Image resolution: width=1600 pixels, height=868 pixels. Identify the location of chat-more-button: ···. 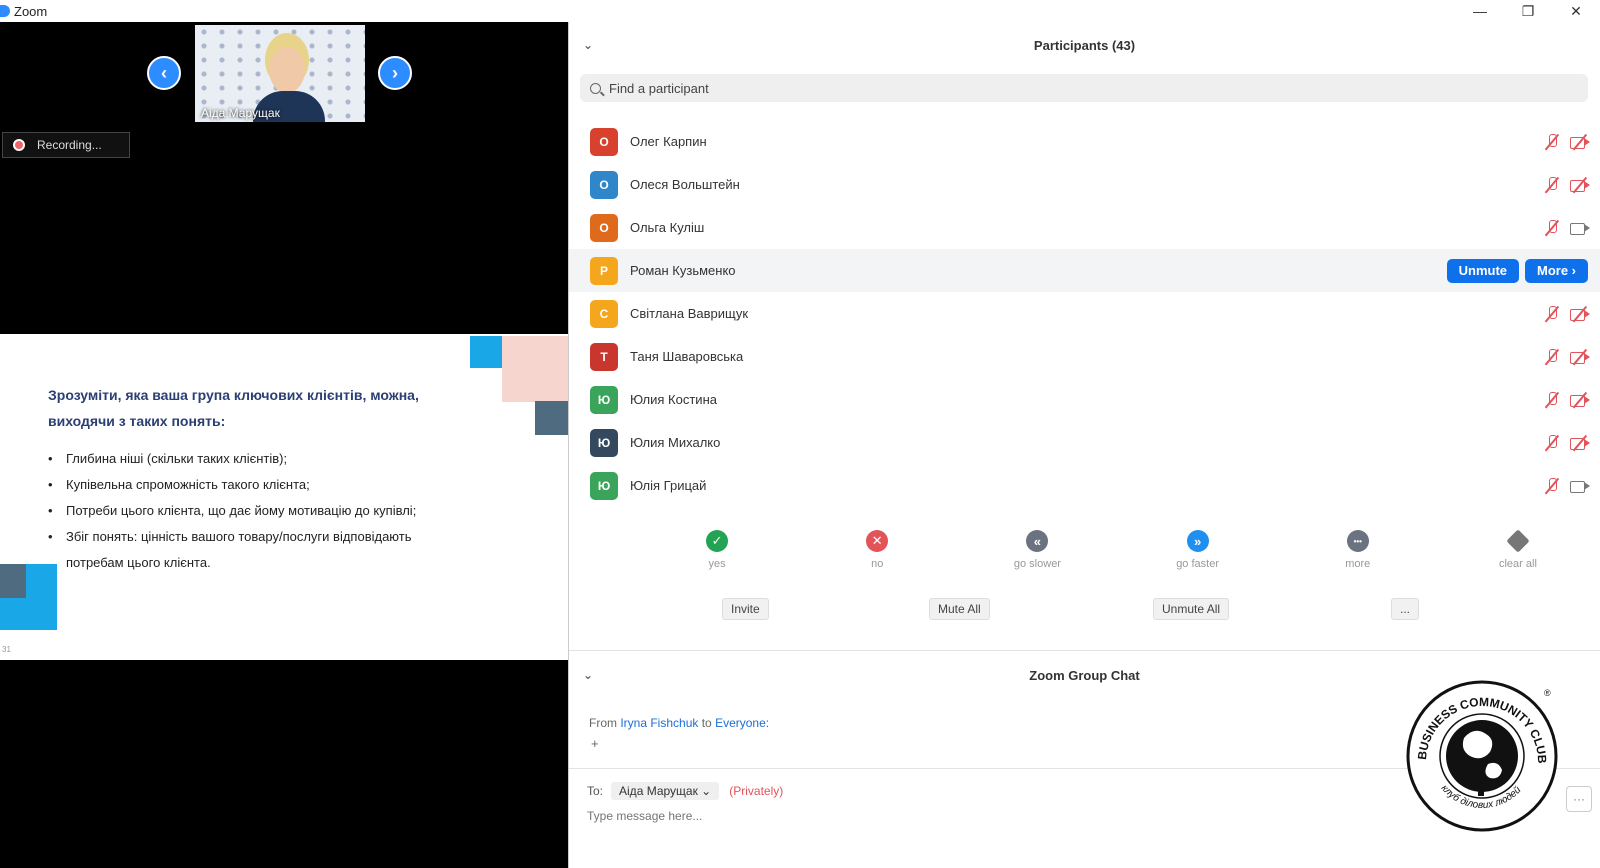
(1579, 799).